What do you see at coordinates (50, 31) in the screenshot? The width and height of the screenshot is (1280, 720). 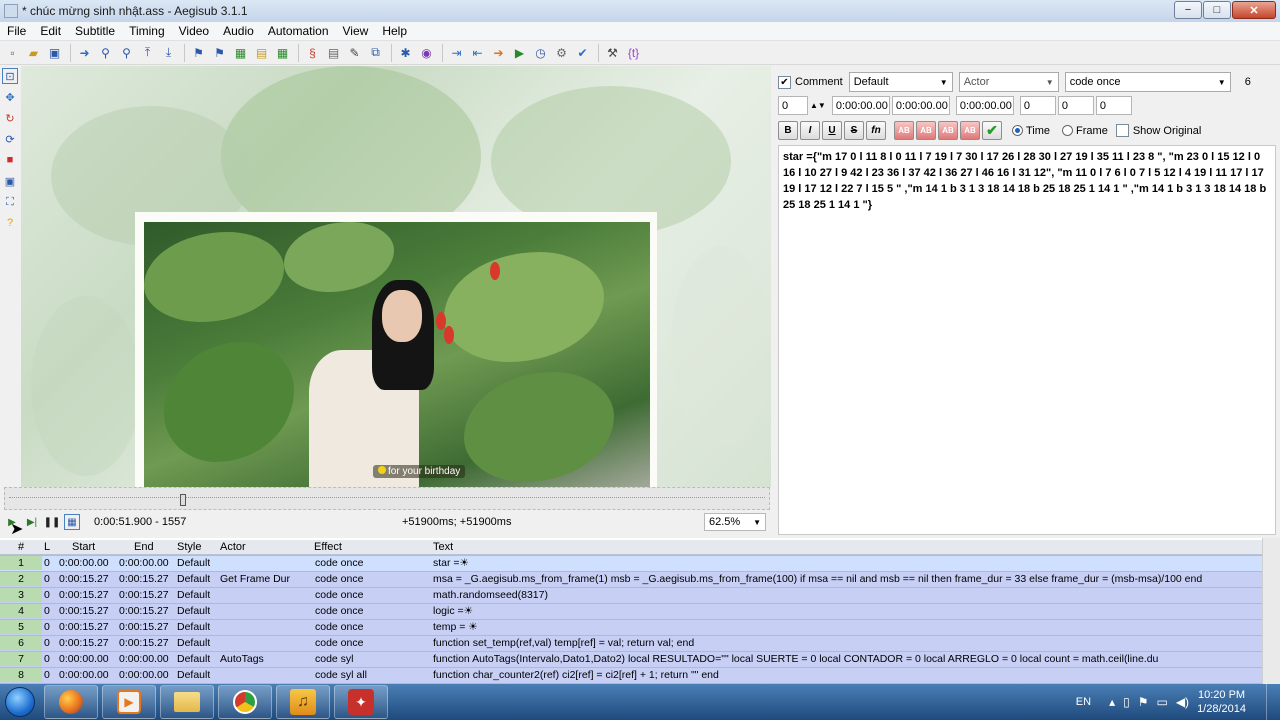 I see `menu-edit: Edit` at bounding box center [50, 31].